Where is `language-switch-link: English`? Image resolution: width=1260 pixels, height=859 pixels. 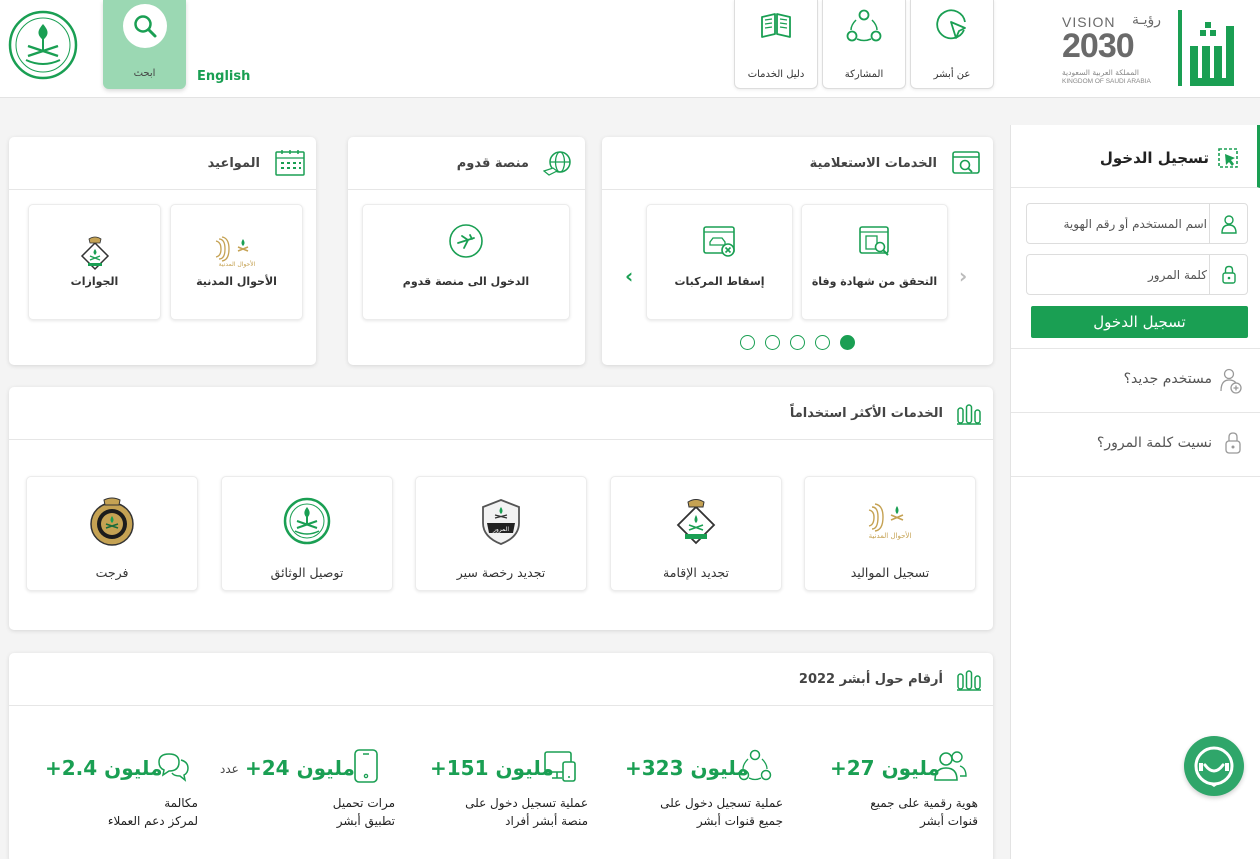 language-switch-link: English is located at coordinates (223, 76).